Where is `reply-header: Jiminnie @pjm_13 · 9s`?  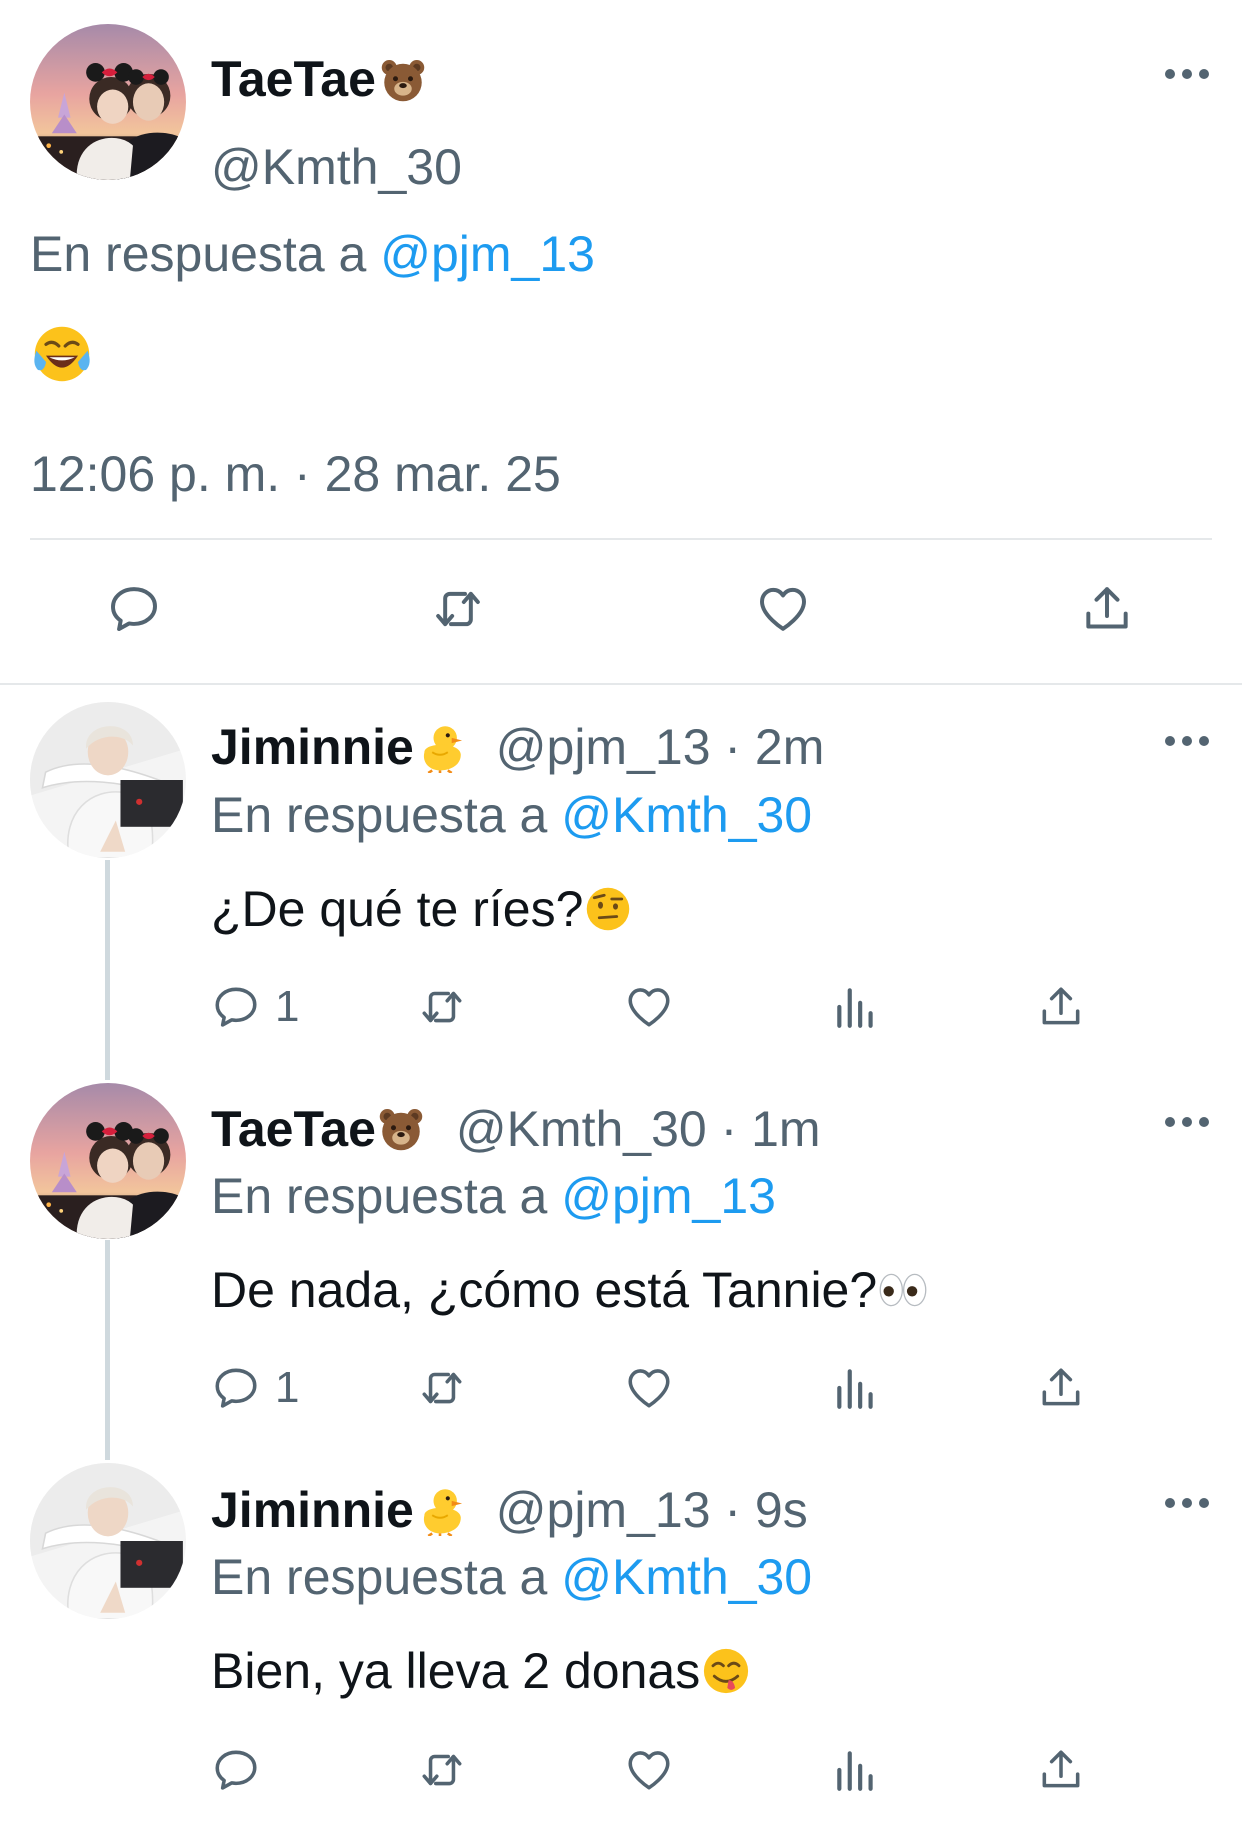
reply-header: Jiminnie @pjm_13 · 9s is located at coordinates (509, 1510).